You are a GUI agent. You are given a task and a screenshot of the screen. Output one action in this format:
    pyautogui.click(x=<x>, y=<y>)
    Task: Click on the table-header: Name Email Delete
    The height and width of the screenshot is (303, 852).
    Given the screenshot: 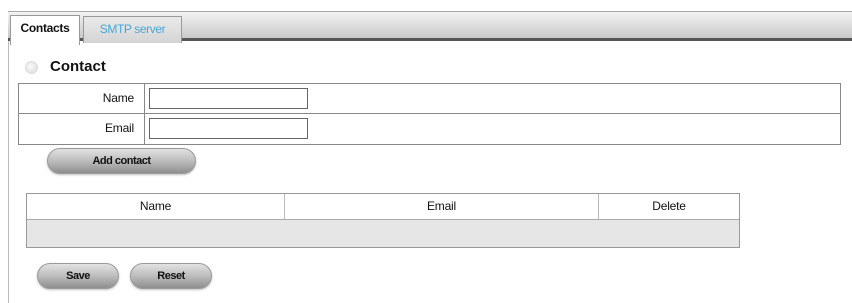 What is the action you would take?
    pyautogui.click(x=383, y=207)
    